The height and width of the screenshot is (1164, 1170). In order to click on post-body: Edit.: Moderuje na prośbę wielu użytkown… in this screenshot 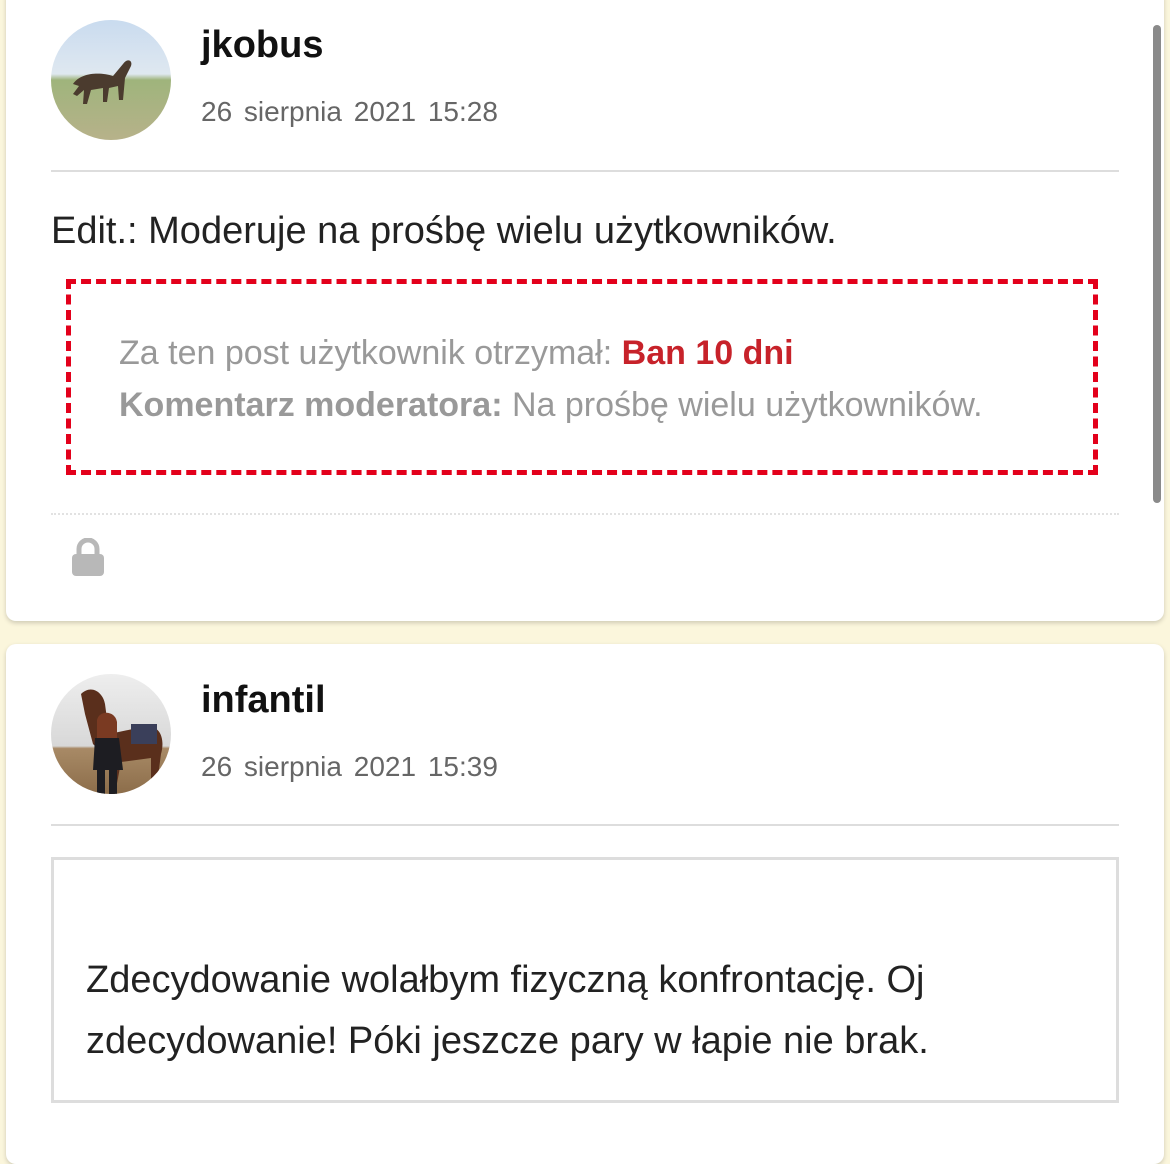, I will do `click(444, 231)`.